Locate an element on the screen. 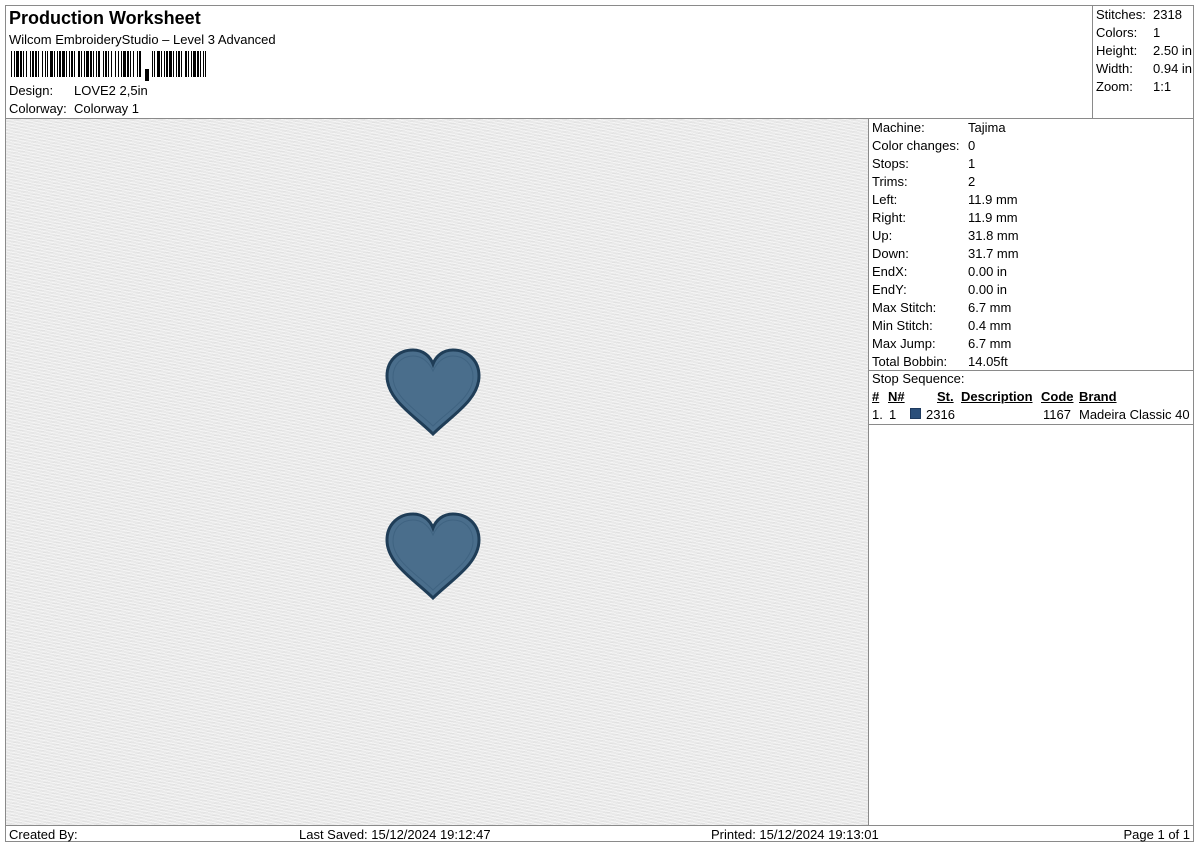  info-left: Left: 11.9 mm is located at coordinates (945, 199).